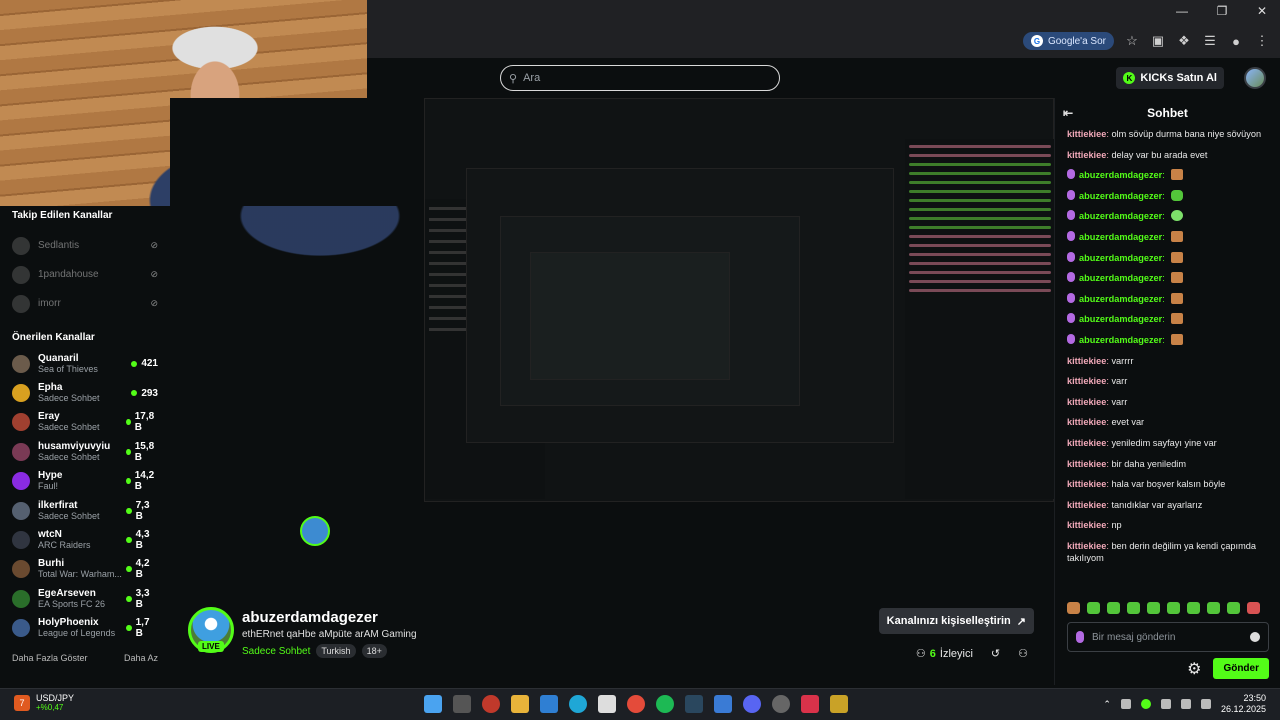  I want to click on sidebar-recommended-item: Eray Sadece Sohbet 17,8 B, so click(85, 422).